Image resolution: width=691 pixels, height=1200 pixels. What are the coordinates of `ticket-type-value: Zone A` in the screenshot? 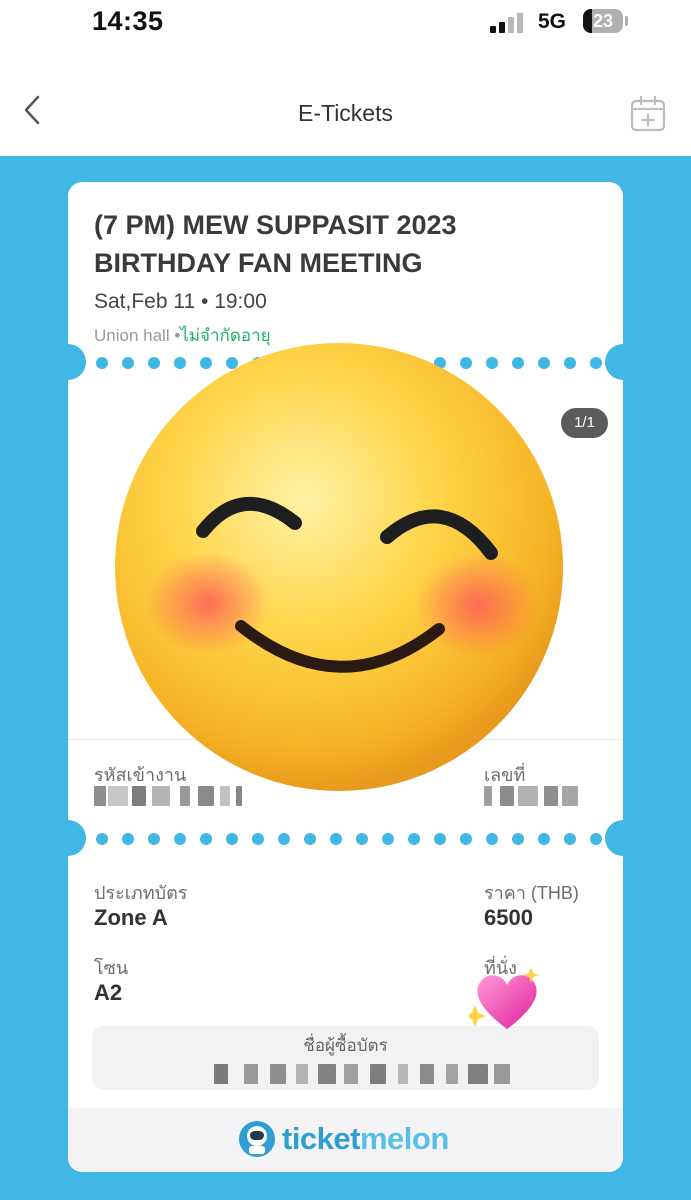 It's located at (131, 917).